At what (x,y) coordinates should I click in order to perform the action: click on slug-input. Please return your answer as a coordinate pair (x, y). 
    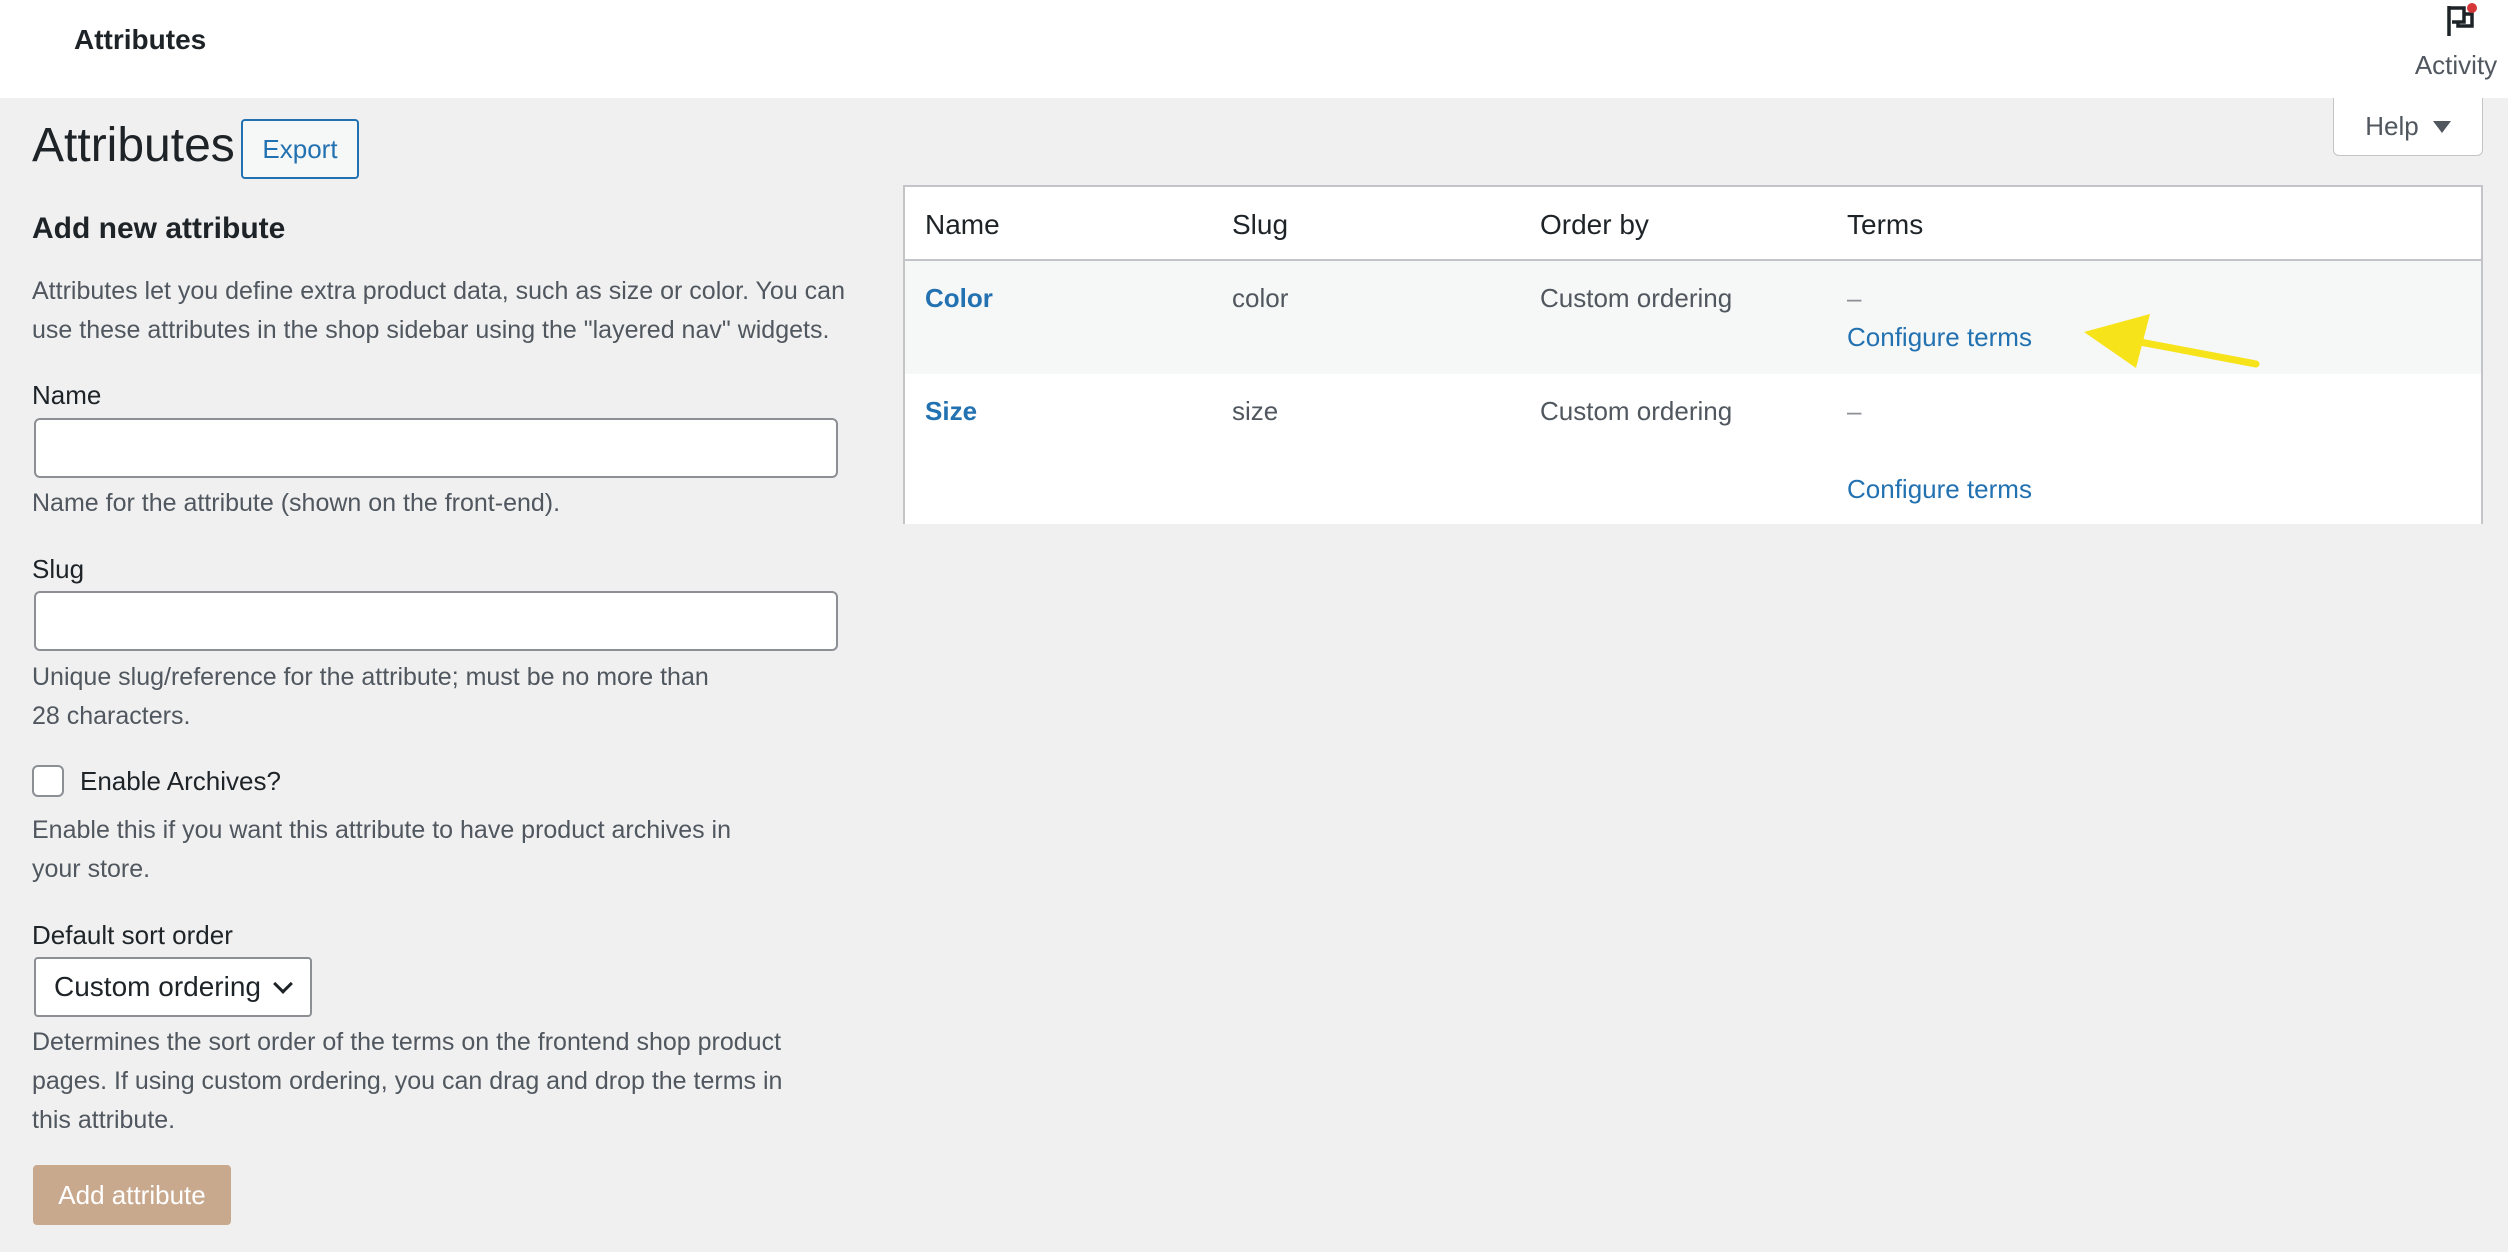
    Looking at the image, I should click on (436, 621).